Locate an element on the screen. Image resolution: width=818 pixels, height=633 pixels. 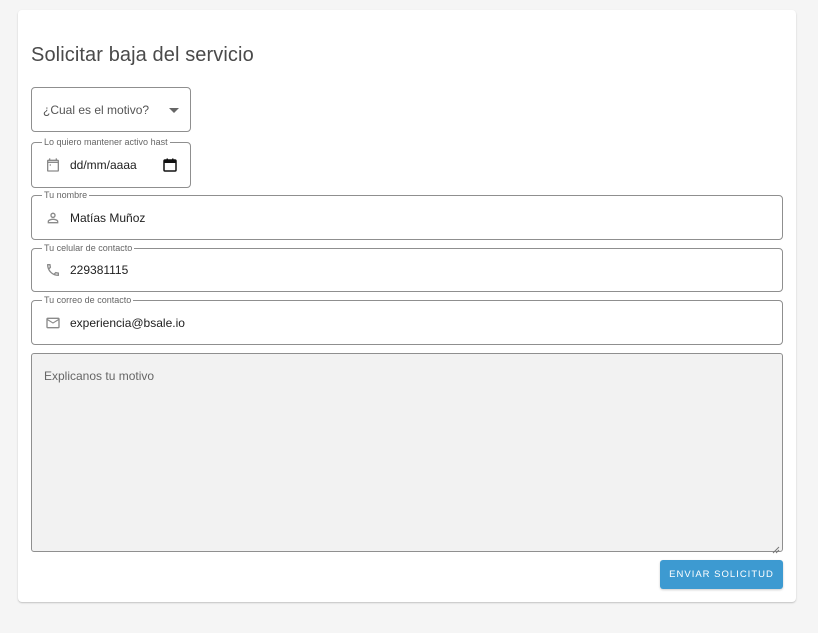
name-field: Tu nombre Matías Muñoz is located at coordinates (407, 214).